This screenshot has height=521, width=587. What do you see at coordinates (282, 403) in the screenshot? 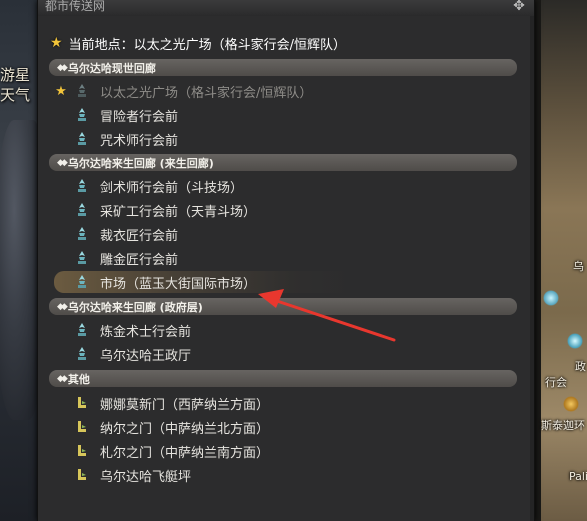
I see `list-item: 娜娜莫新门（西萨纳兰方面）` at bounding box center [282, 403].